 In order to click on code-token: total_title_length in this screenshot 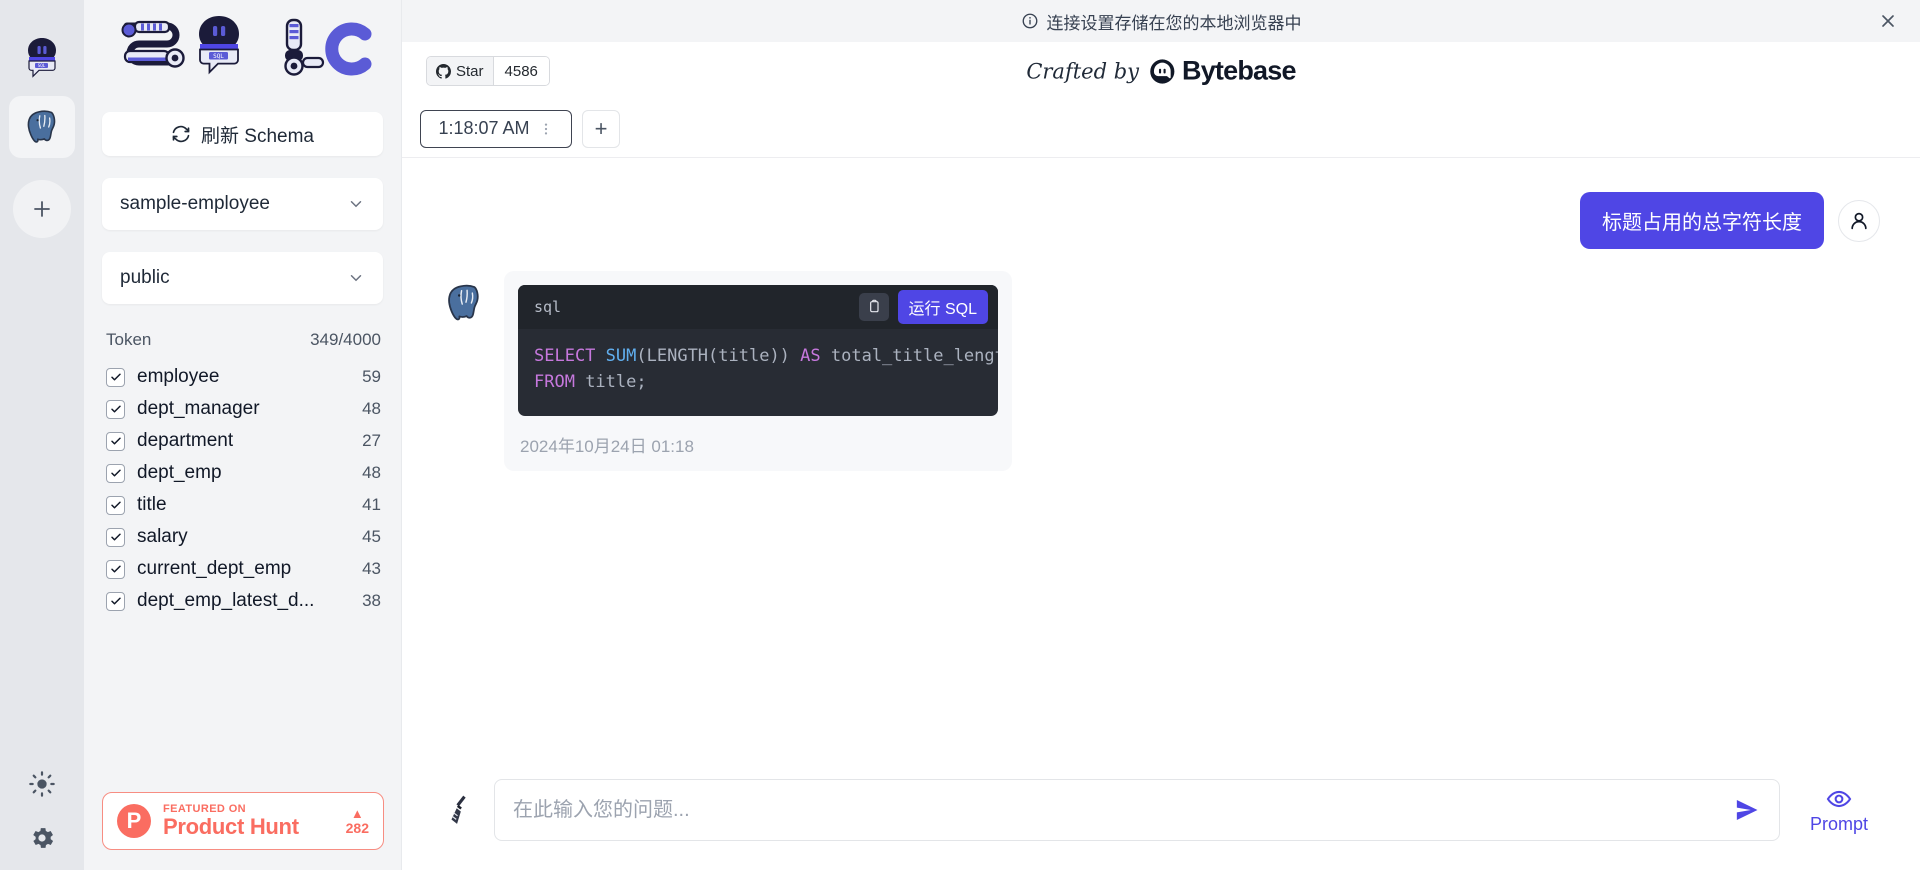, I will do `click(914, 356)`.